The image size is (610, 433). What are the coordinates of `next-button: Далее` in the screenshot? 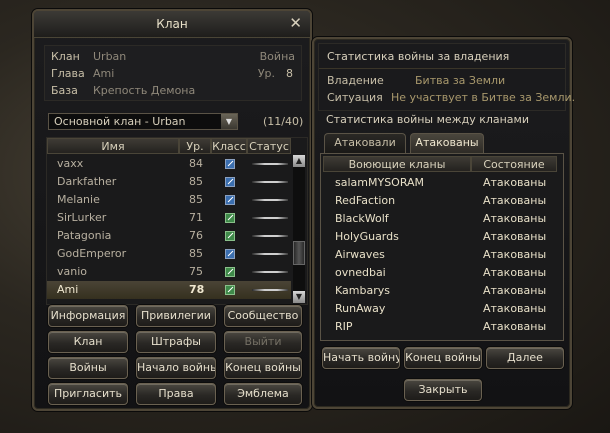 It's located at (525, 358).